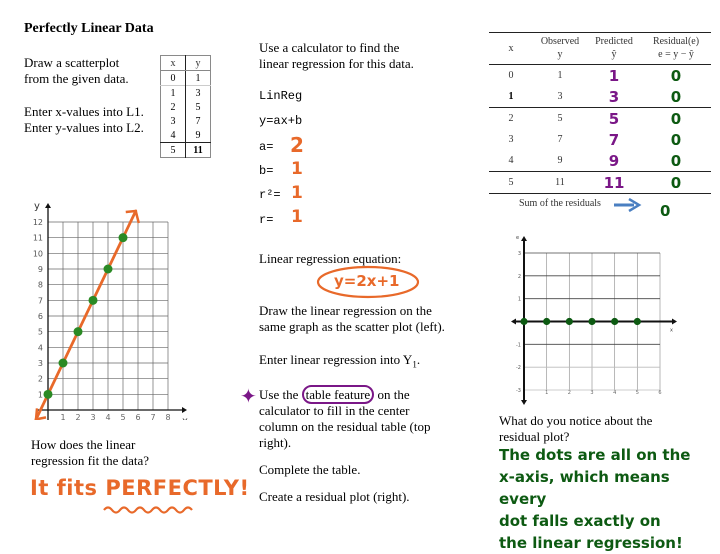 Image resolution: width=720 pixels, height=554 pixels. What do you see at coordinates (40, 269) in the screenshot?
I see `y-tick-label: 9` at bounding box center [40, 269].